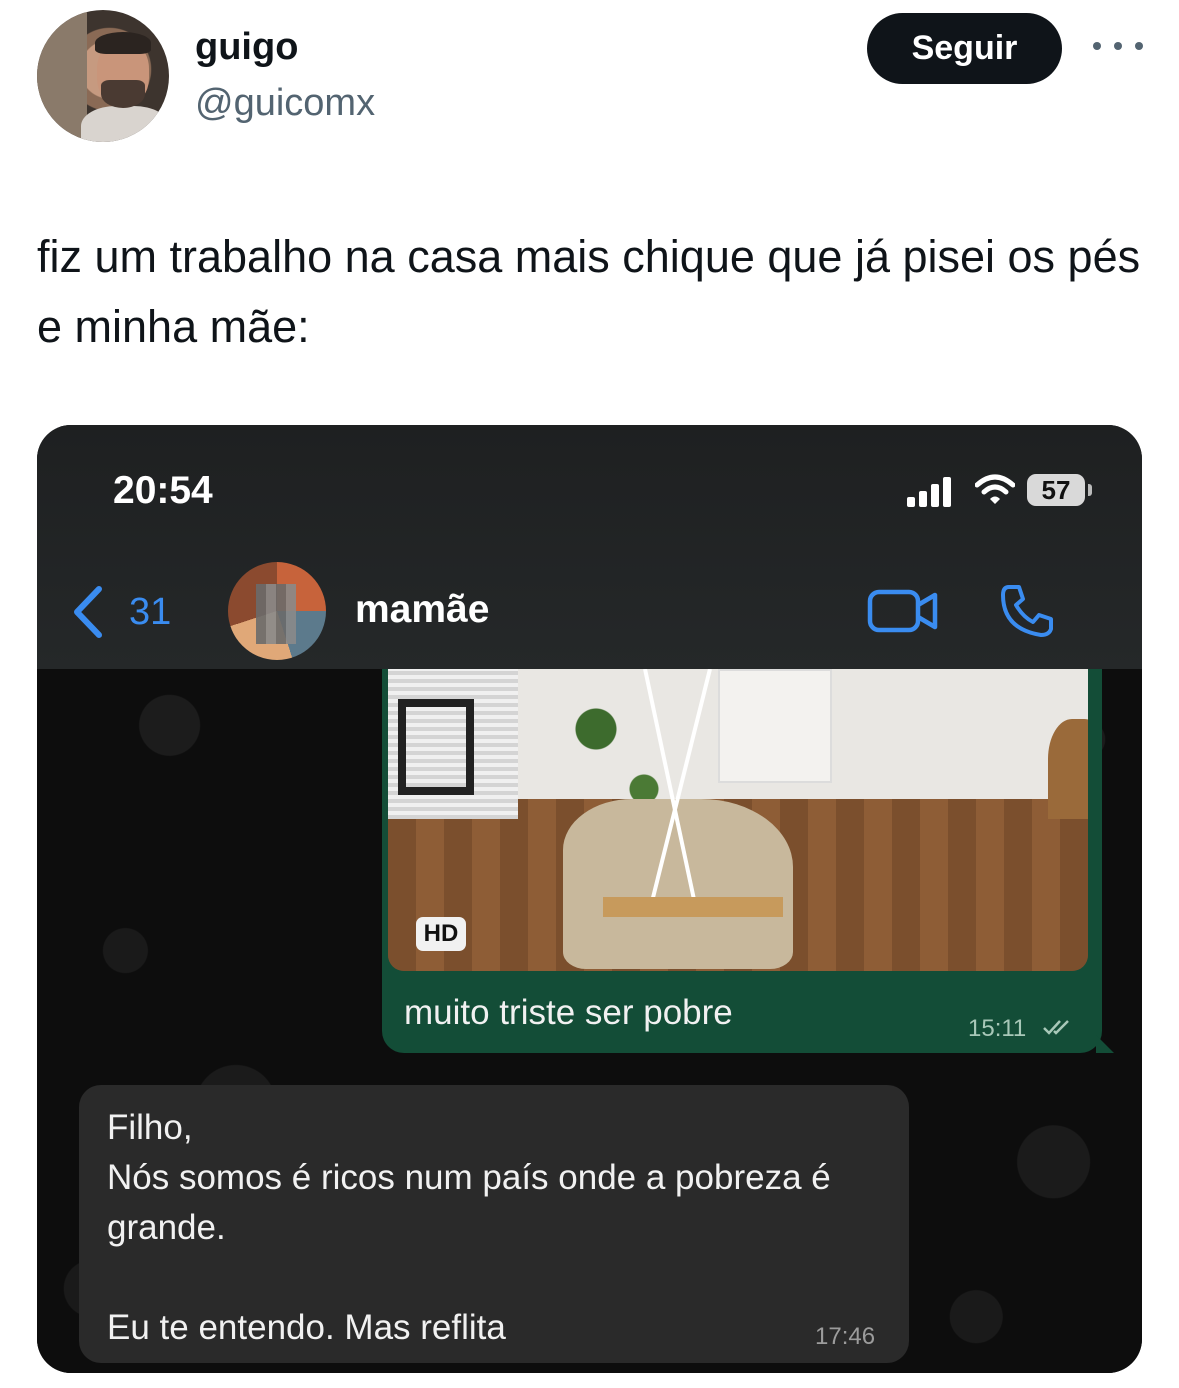 The width and height of the screenshot is (1179, 1388). What do you see at coordinates (1118, 46) in the screenshot?
I see `more-options-icon` at bounding box center [1118, 46].